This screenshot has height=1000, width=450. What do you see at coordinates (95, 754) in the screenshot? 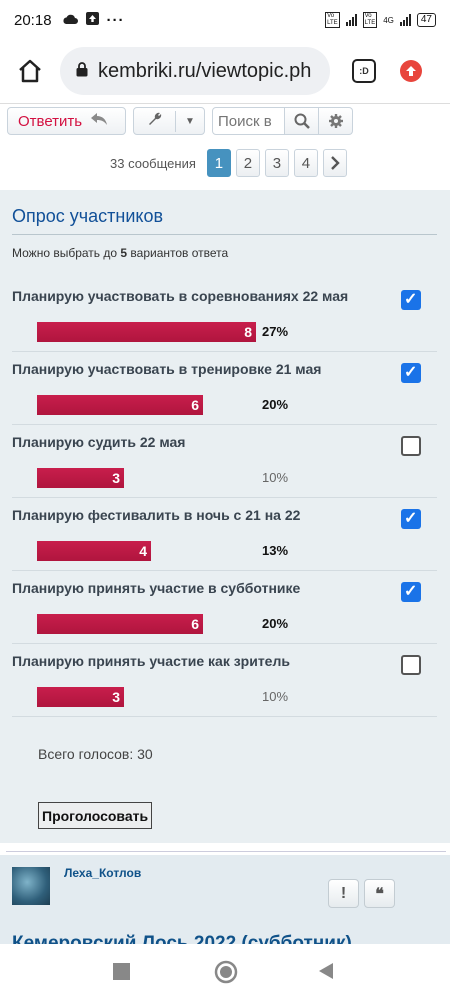
I see `poll-total-votes: Всего голосов: 30` at bounding box center [95, 754].